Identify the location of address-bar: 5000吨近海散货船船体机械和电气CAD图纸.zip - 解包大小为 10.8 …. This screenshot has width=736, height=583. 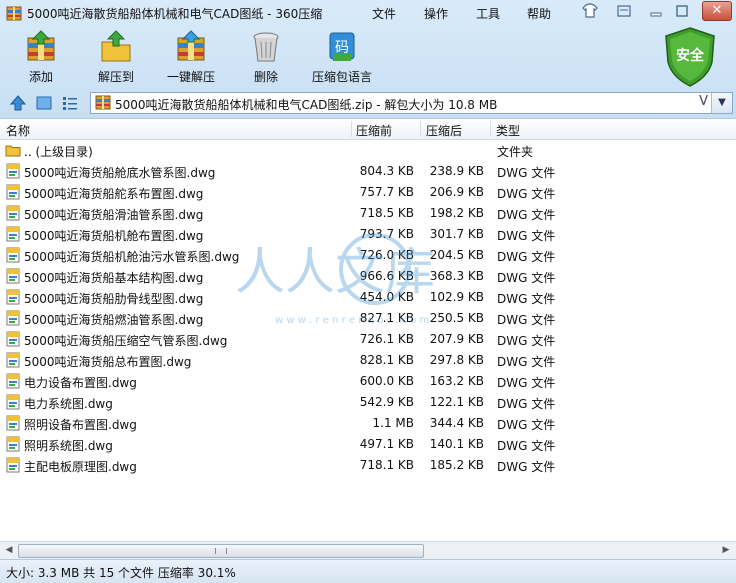
(411, 103).